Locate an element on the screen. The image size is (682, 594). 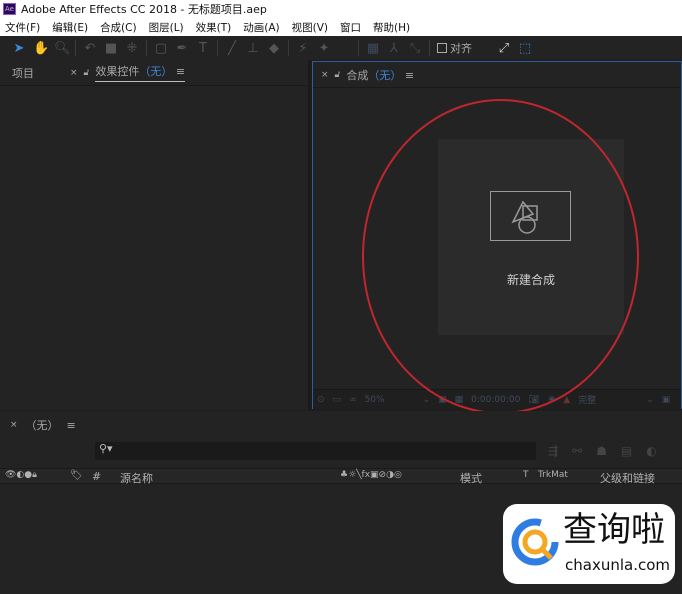
mask-visibility-icon: ∞ is located at coordinates (353, 400).